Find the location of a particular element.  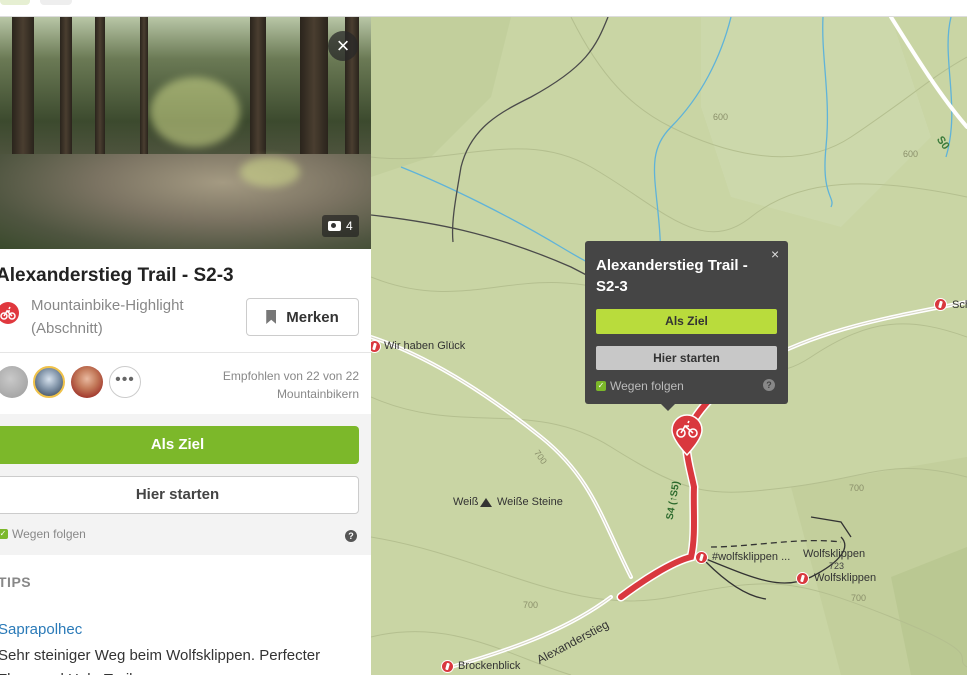

top-tab is located at coordinates (56, 2).